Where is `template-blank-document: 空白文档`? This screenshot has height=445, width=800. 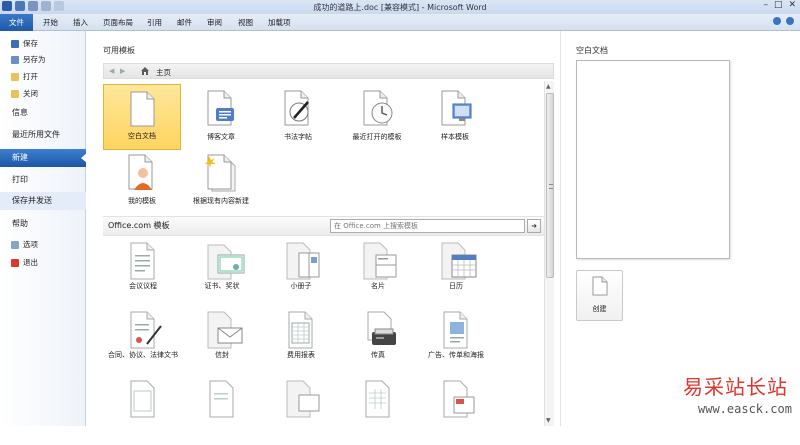 template-blank-document: 空白文档 is located at coordinates (142, 117).